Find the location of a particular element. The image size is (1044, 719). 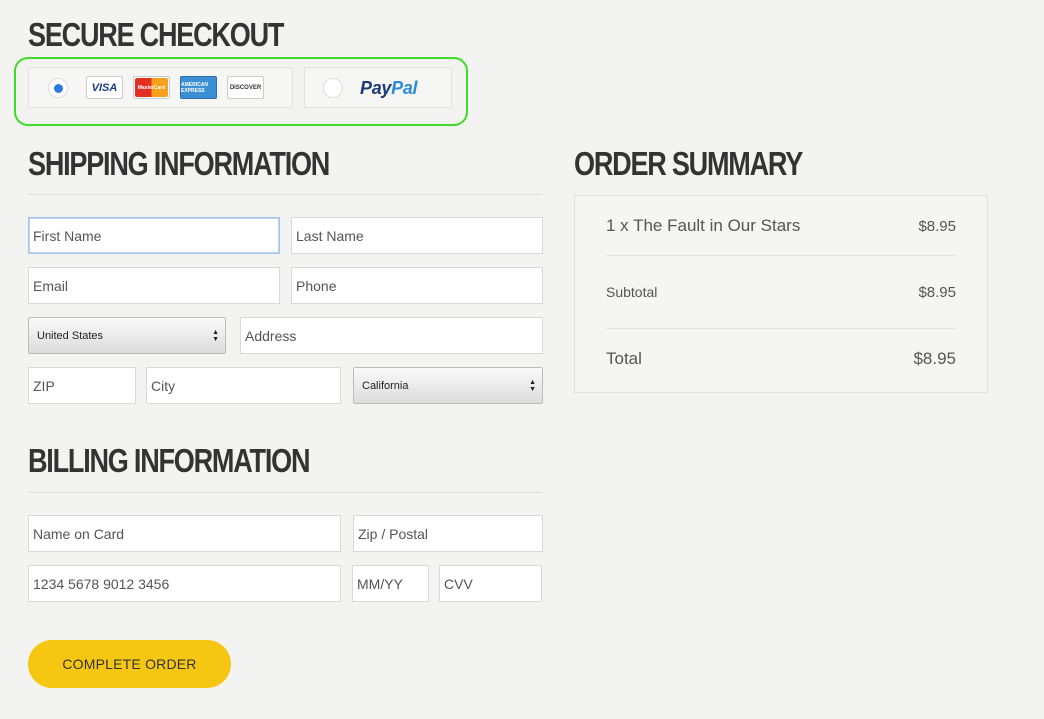

summary-total-row: Total $8.95 is located at coordinates (781, 360).